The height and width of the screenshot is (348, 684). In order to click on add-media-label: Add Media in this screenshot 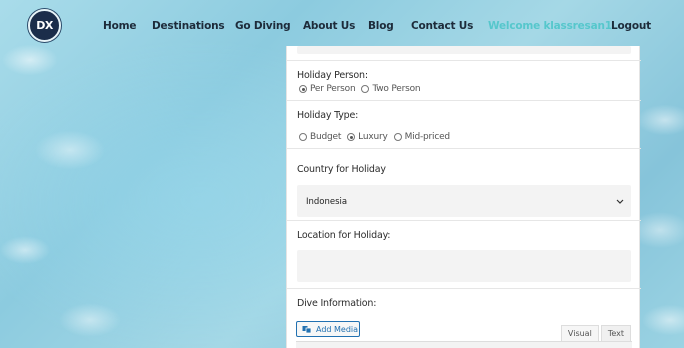, I will do `click(337, 329)`.